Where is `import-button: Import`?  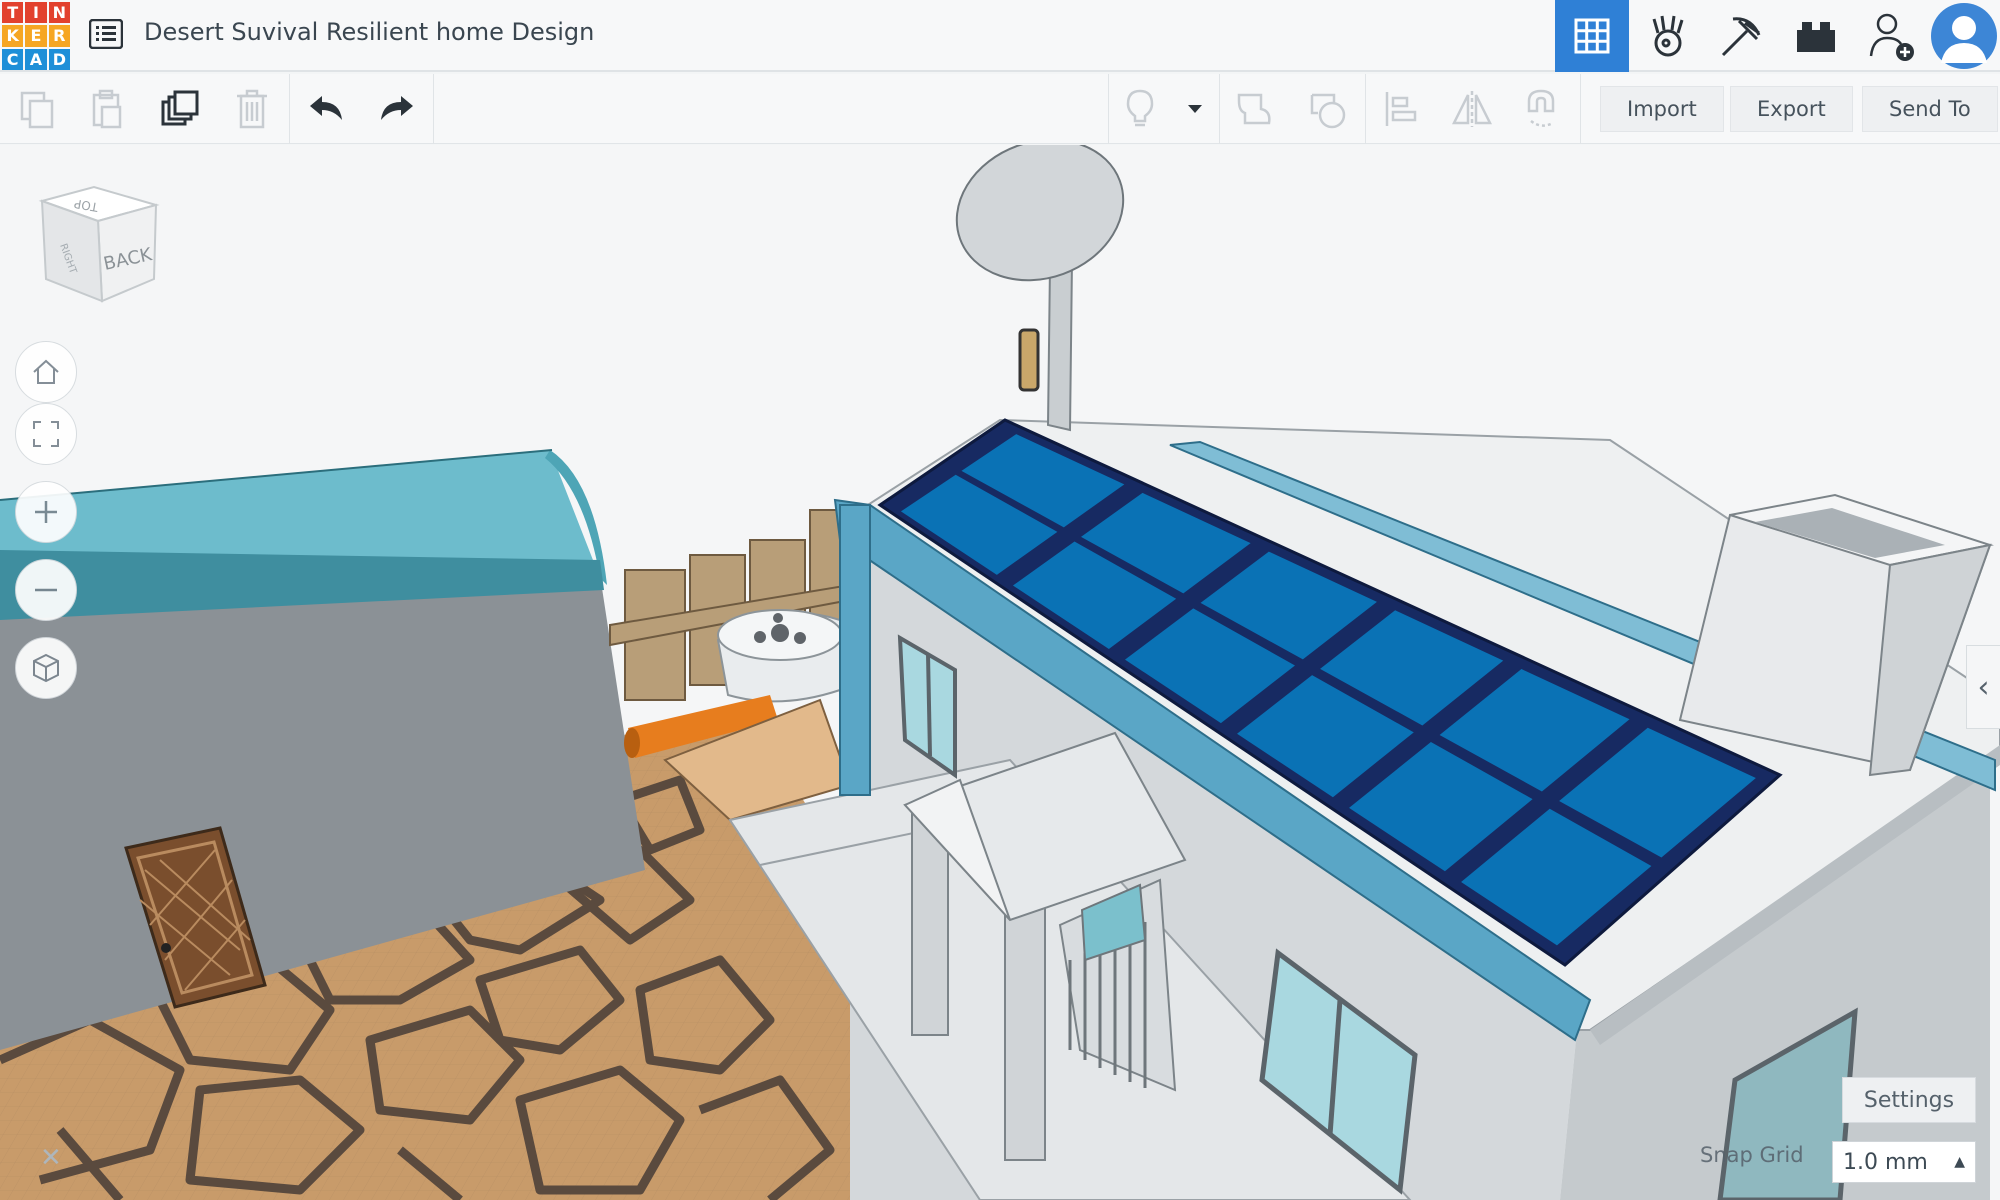 import-button: Import is located at coordinates (1662, 109).